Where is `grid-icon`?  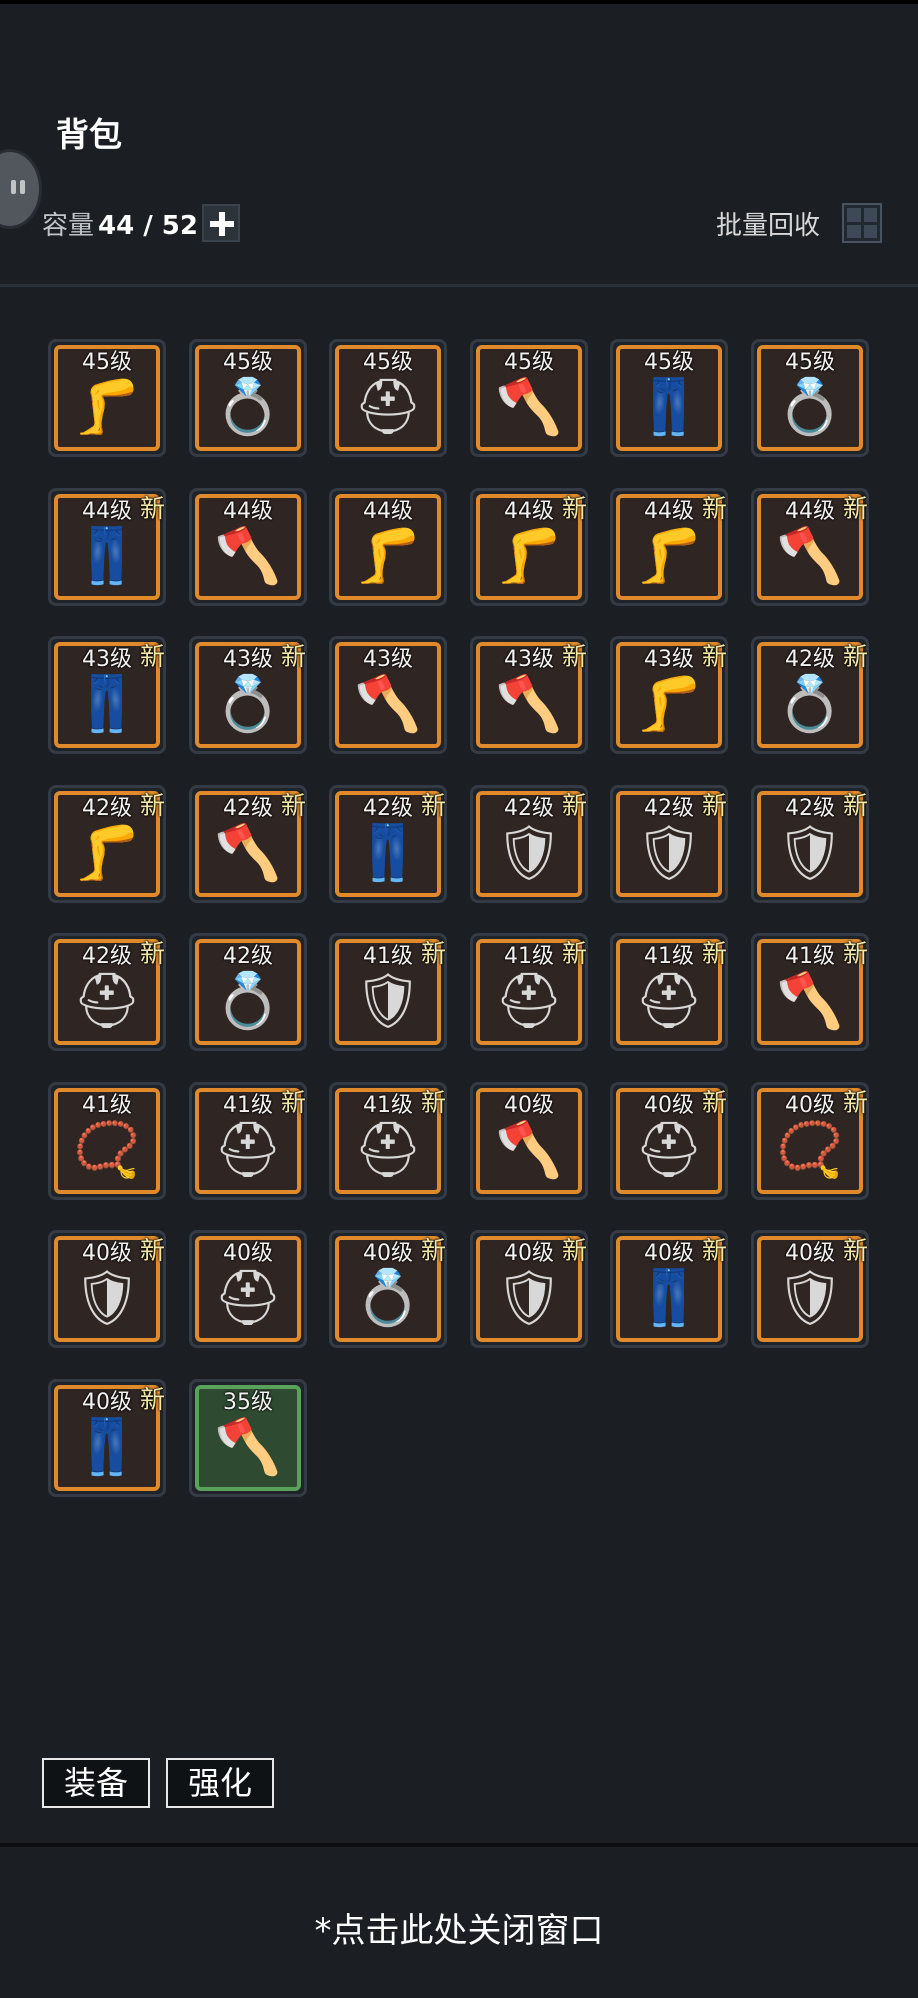 grid-icon is located at coordinates (862, 223).